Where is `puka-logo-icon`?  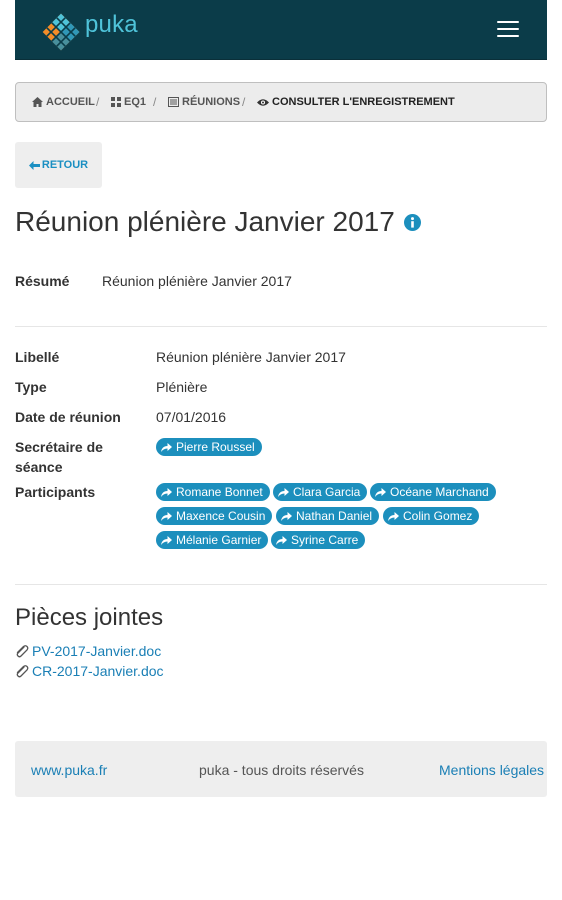 puka-logo-icon is located at coordinates (61, 32).